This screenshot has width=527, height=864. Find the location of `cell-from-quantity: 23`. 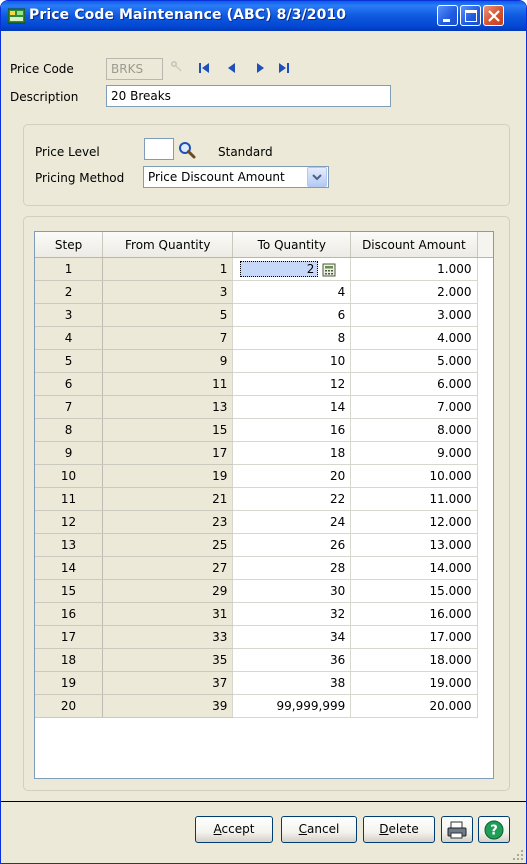

cell-from-quantity: 23 is located at coordinates (168, 522).